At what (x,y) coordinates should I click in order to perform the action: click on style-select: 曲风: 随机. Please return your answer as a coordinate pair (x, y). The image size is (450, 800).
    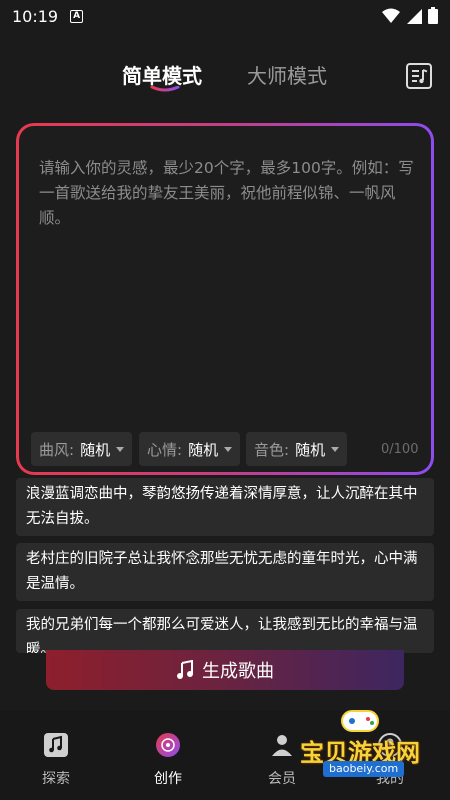
    Looking at the image, I should click on (82, 449).